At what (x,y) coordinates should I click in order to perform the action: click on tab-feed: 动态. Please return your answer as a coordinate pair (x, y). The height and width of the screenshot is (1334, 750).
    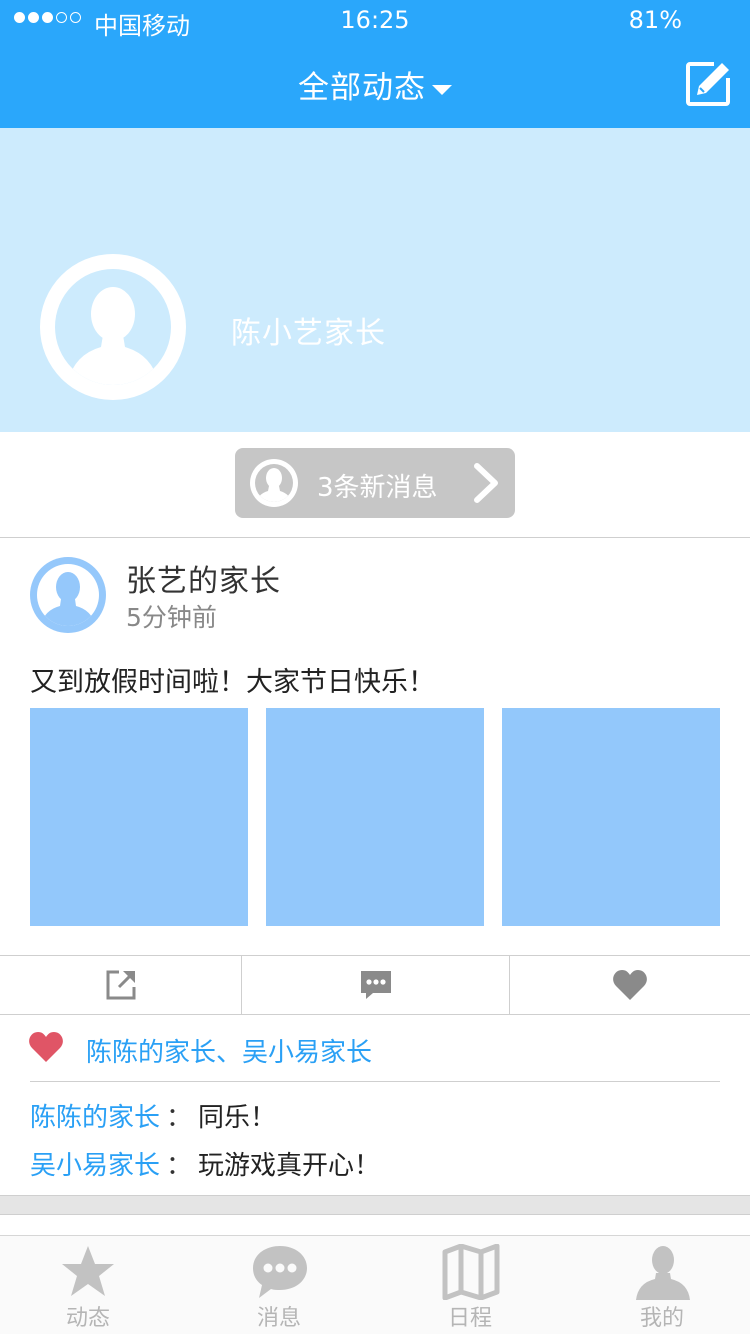
    Looking at the image, I should click on (88, 1285).